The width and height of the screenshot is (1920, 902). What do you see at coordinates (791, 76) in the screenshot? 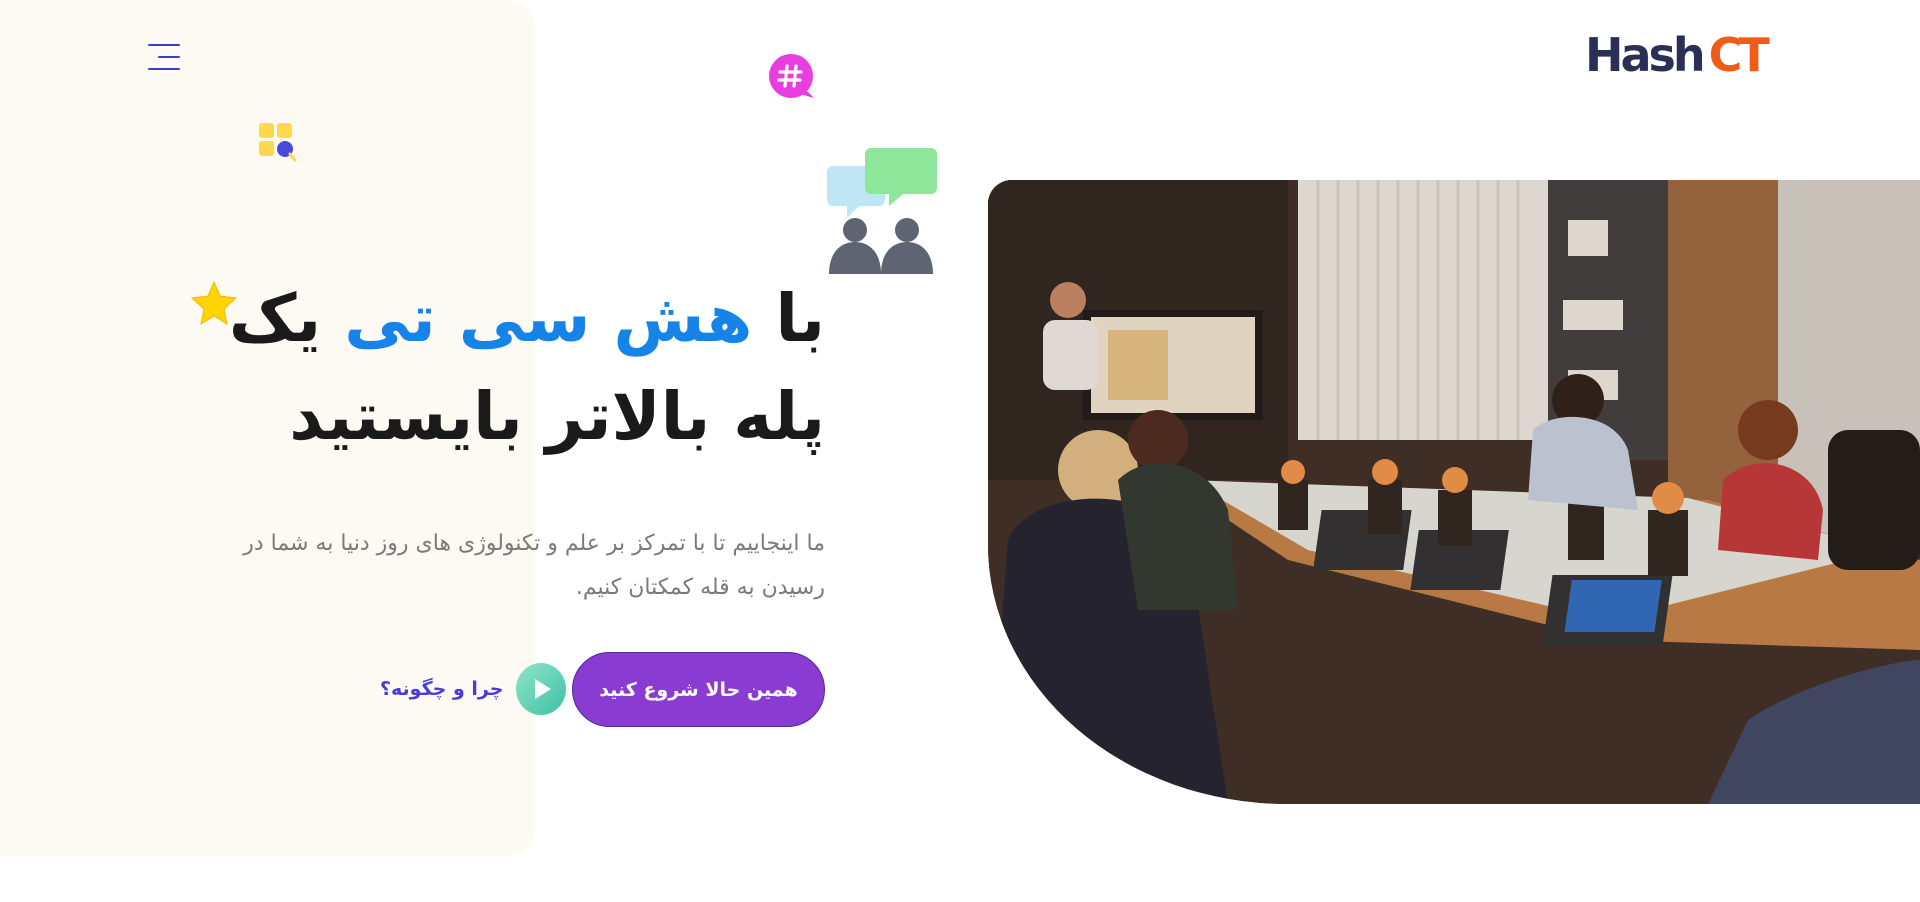
I see `hashtag-bubble-icon` at bounding box center [791, 76].